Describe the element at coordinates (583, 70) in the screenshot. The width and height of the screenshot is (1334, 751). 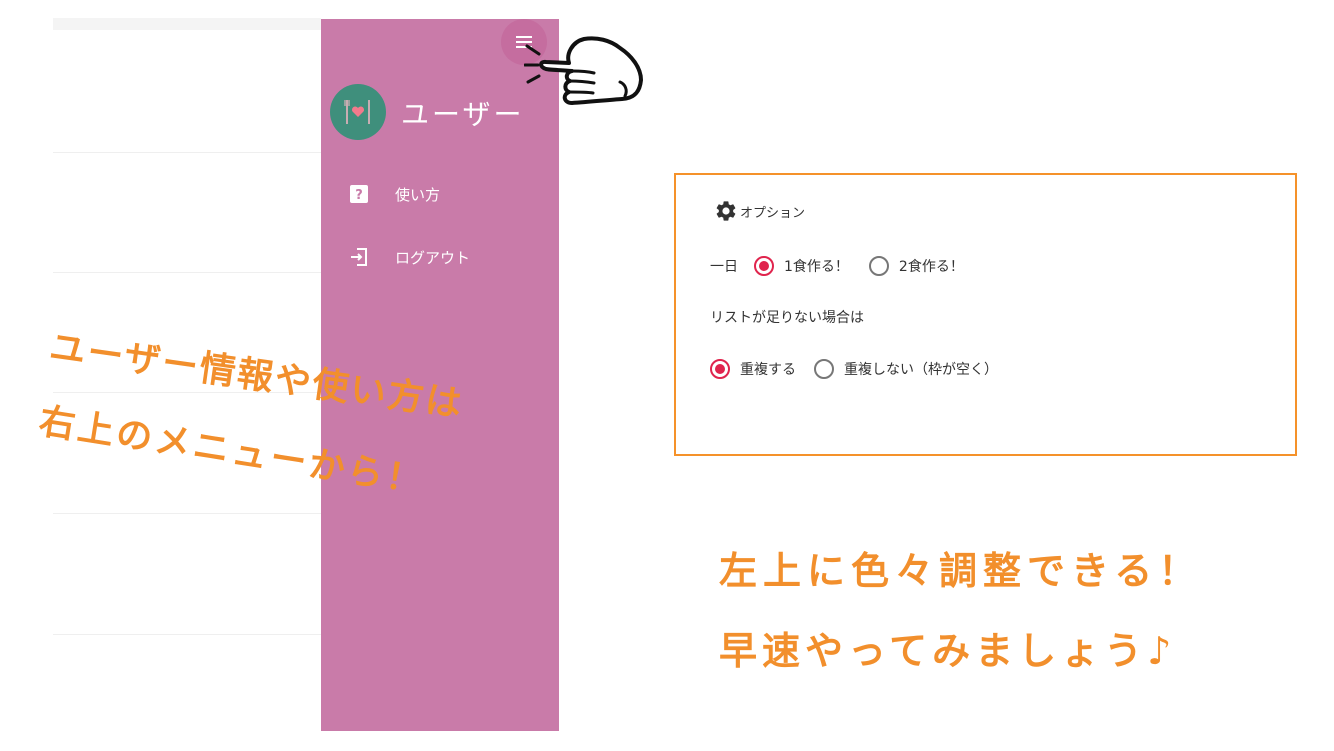
I see `pointing-hand-icon` at that location.